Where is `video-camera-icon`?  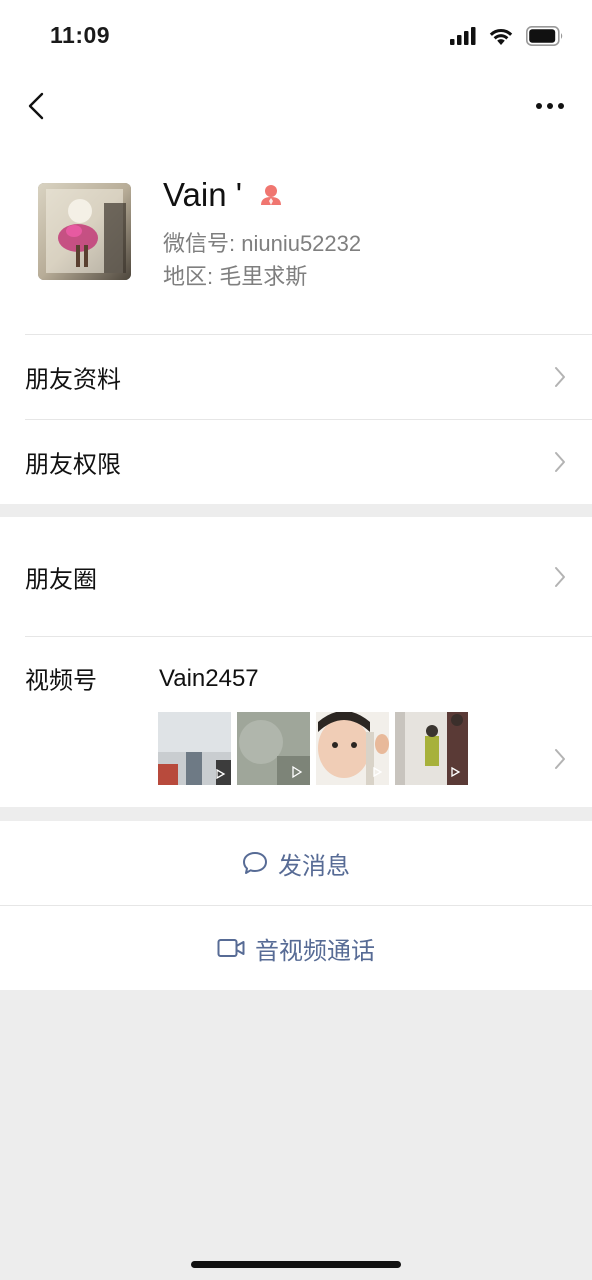 video-camera-icon is located at coordinates (231, 948).